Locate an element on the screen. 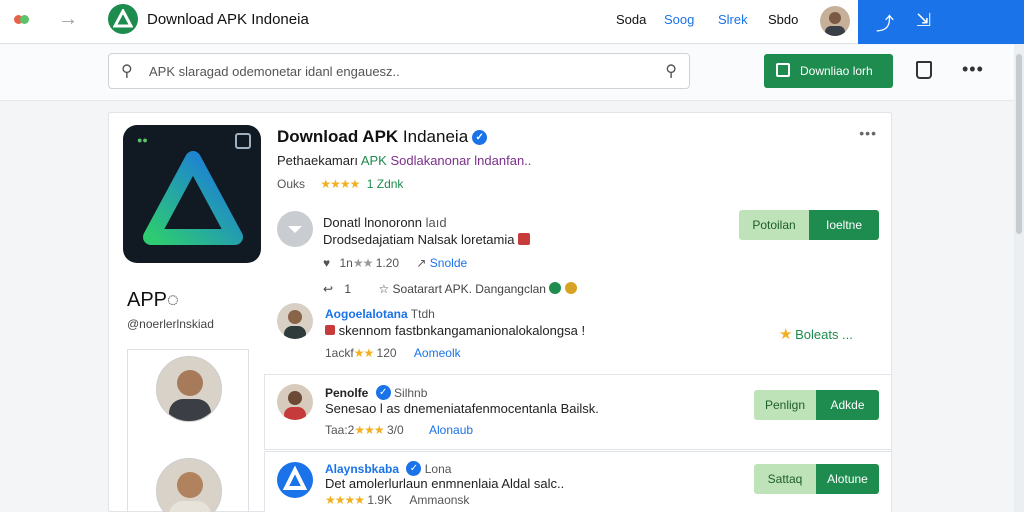  review-4-stars: ★★★★ is located at coordinates (345, 500).